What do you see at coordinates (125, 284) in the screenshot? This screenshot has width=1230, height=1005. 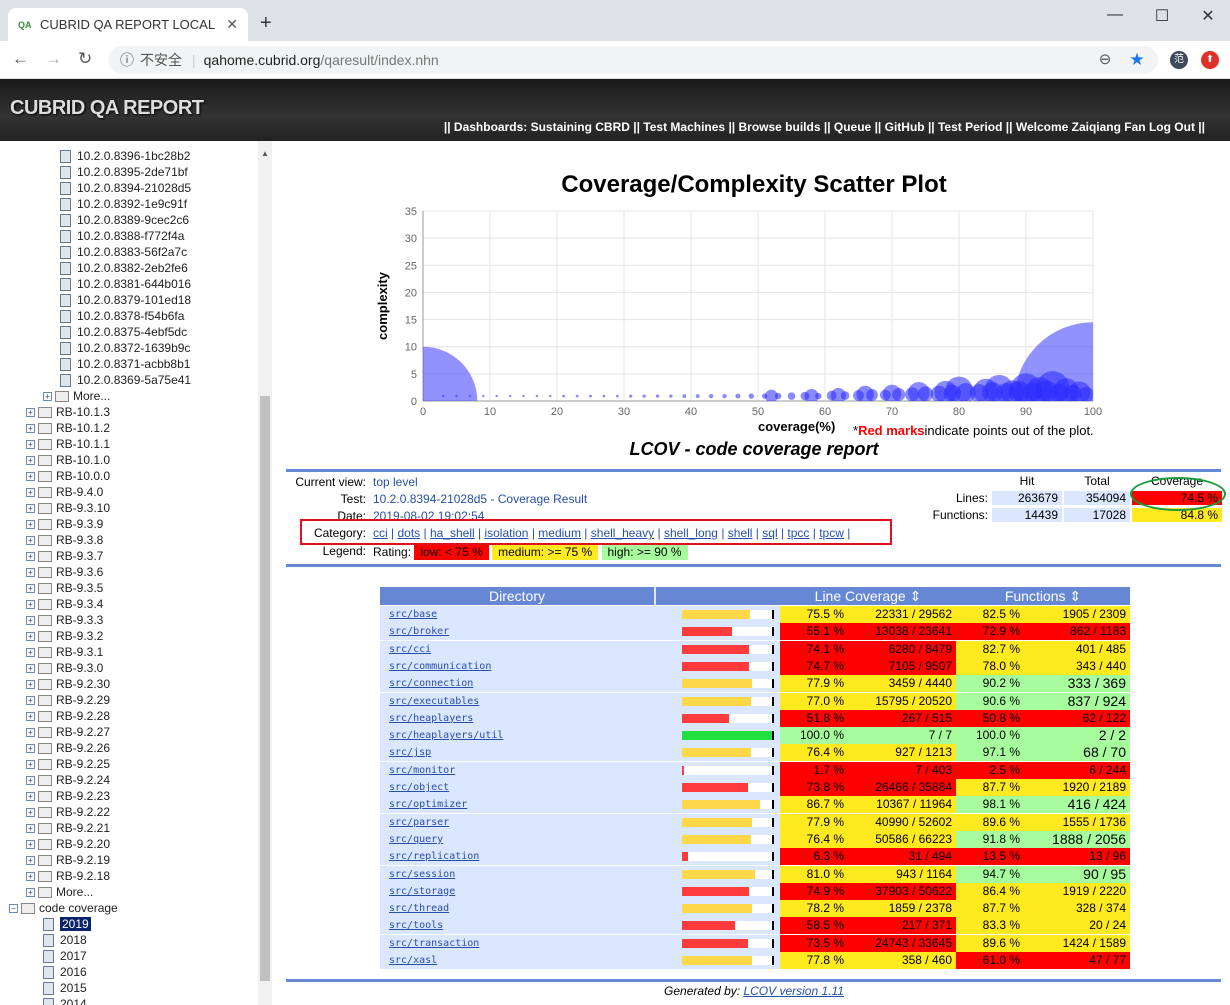 I see `sidebar-build-item: 10.2.0.8381-644b016` at bounding box center [125, 284].